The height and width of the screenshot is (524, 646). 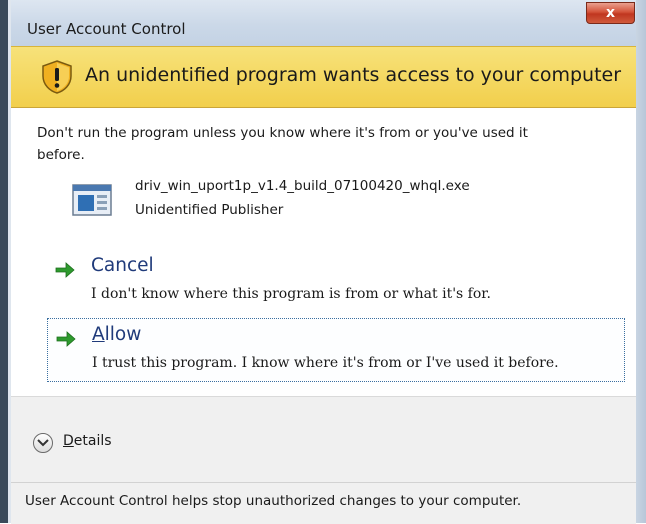 I want to click on details-link: Details, so click(x=87, y=441).